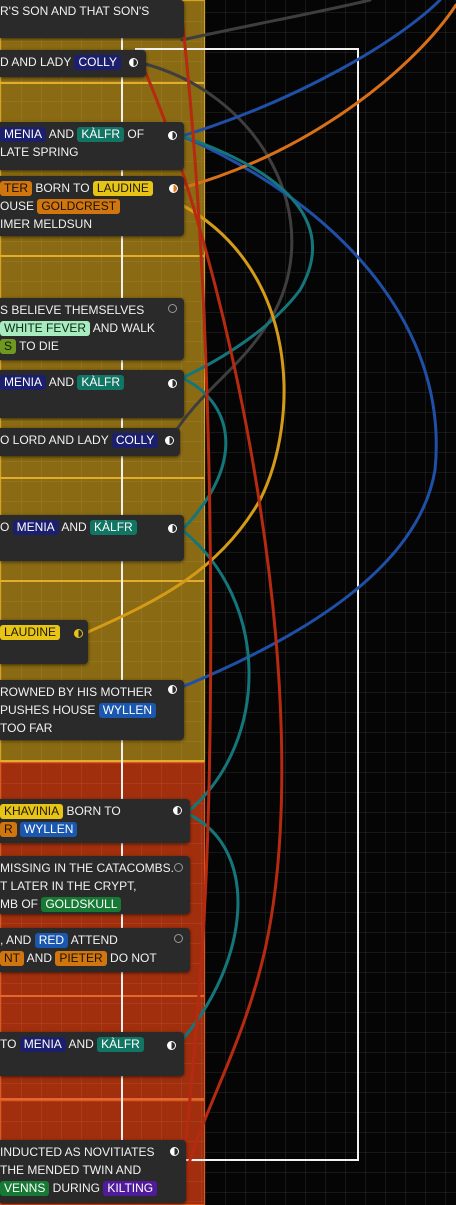 The width and height of the screenshot is (456, 1205). What do you see at coordinates (134, 134) in the screenshot?
I see `card-text-segment: OF` at bounding box center [134, 134].